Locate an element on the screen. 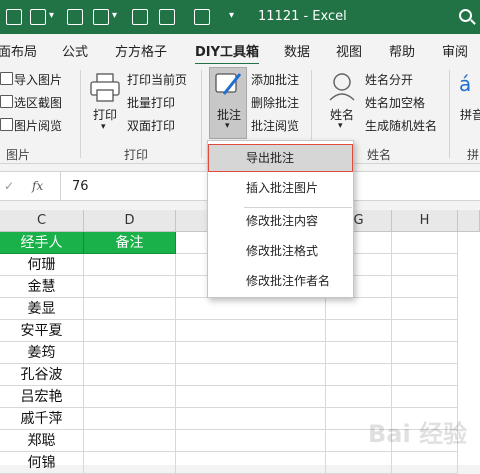  menu-item-insert-comment-image: 插入批注图片 is located at coordinates (280, 188).